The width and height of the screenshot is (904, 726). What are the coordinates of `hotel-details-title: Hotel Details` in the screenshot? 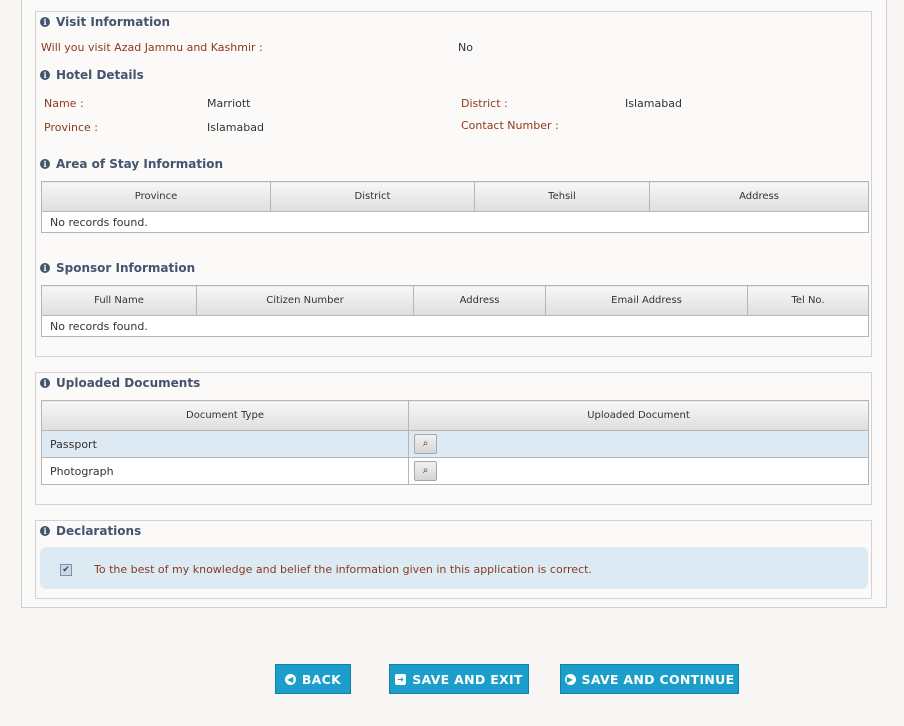 It's located at (100, 75).